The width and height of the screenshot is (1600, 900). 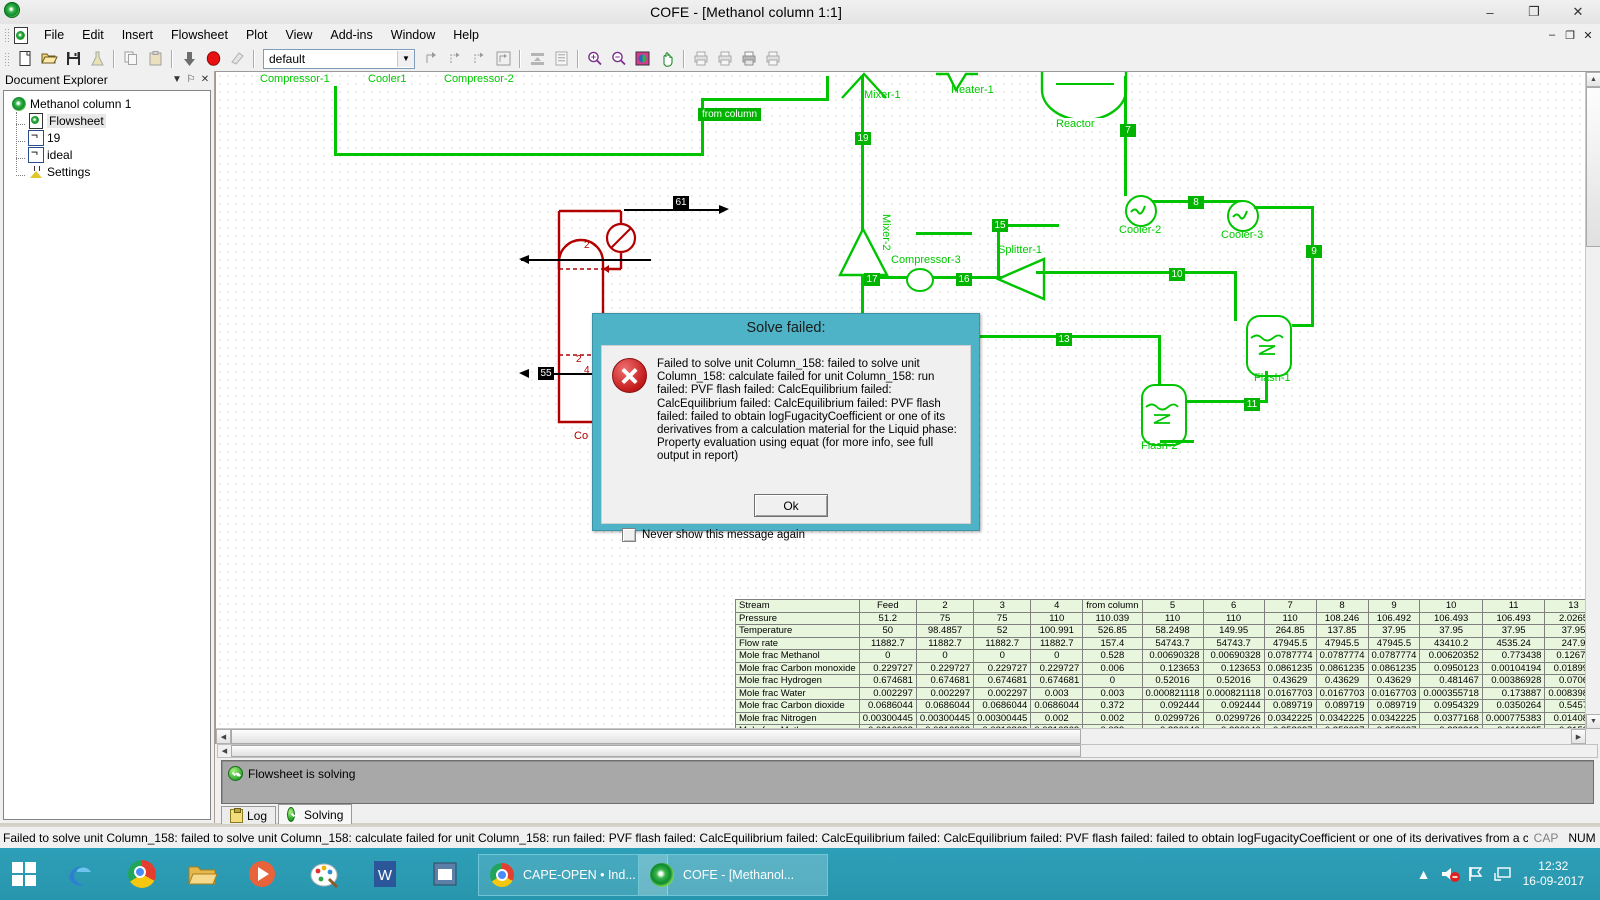 I want to click on start-button, so click(x=24, y=874).